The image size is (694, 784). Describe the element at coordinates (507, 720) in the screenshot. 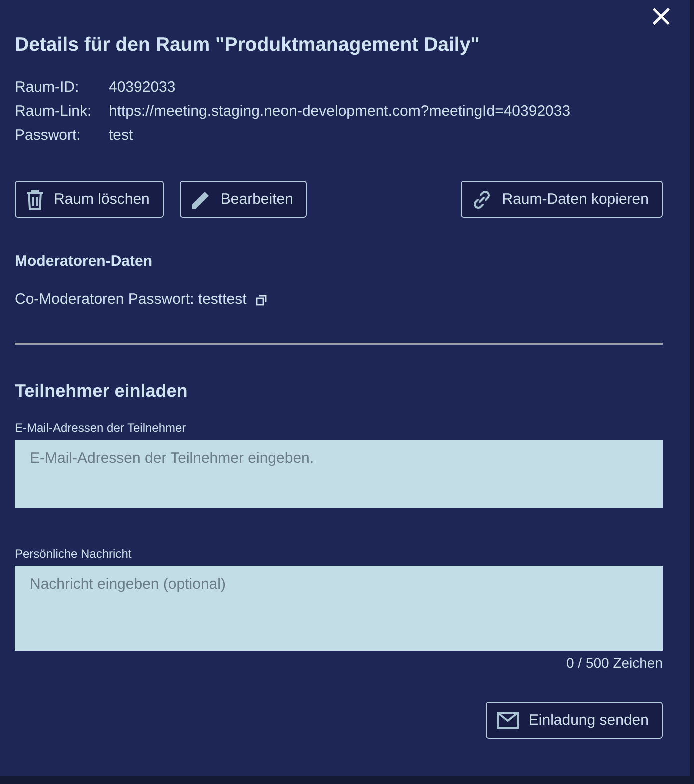

I see `envelope-icon` at that location.